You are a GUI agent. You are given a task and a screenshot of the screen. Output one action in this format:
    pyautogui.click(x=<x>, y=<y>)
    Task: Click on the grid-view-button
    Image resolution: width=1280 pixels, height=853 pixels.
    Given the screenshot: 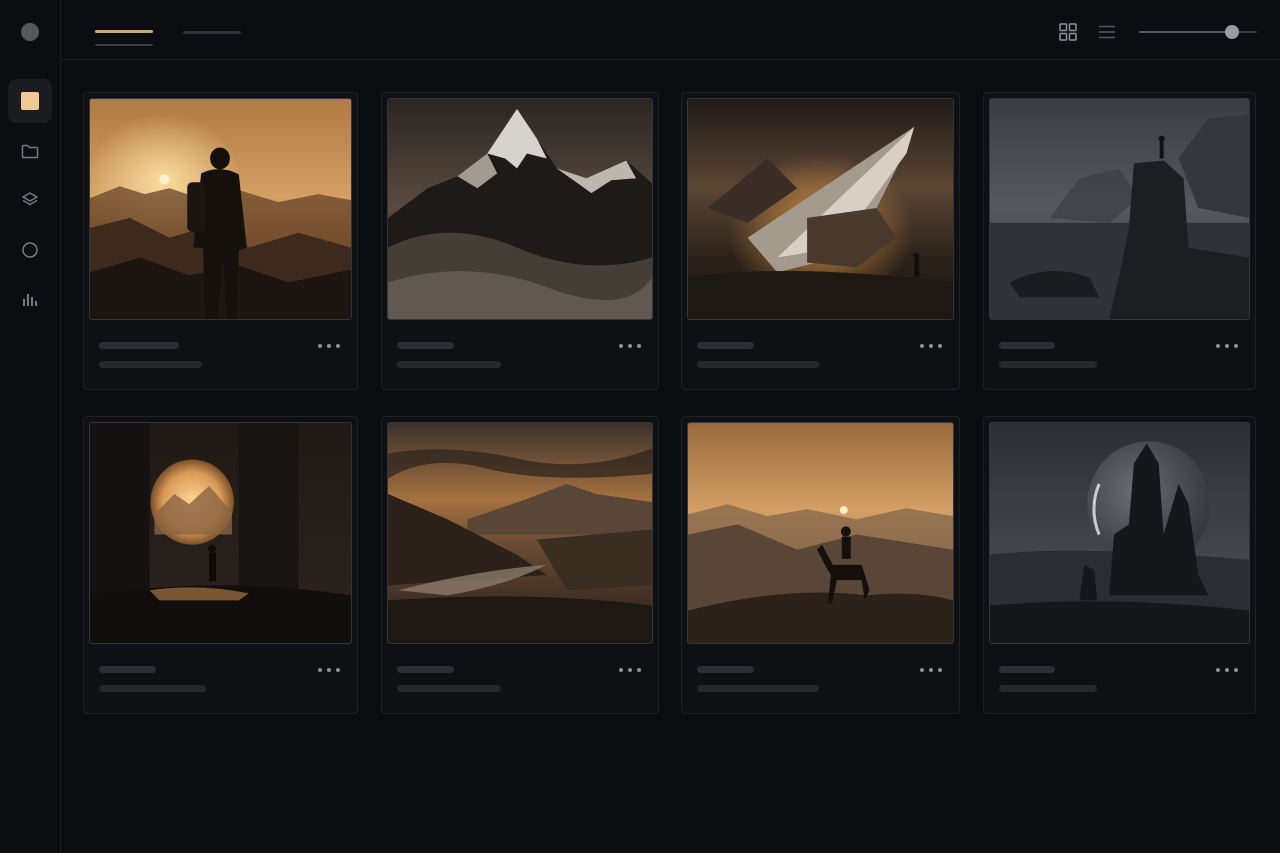 What is the action you would take?
    pyautogui.click(x=1068, y=32)
    